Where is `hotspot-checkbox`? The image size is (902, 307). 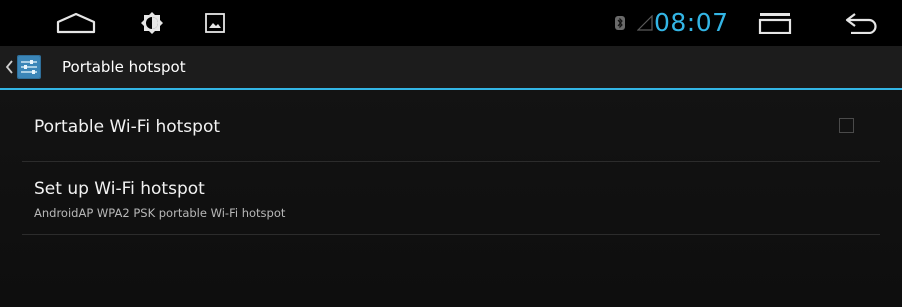
hotspot-checkbox is located at coordinates (846, 125).